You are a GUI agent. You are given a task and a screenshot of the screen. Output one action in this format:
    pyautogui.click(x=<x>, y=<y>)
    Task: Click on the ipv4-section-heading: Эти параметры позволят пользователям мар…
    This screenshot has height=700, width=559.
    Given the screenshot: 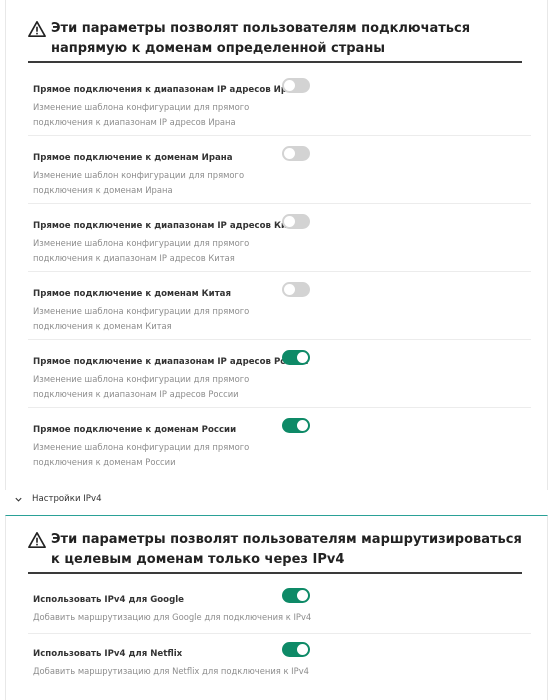 What is the action you would take?
    pyautogui.click(x=275, y=550)
    